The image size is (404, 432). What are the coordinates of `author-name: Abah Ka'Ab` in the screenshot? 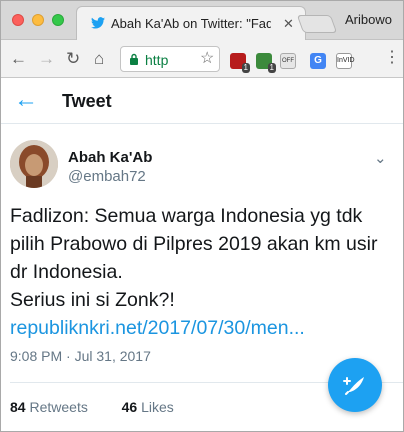 It's located at (110, 157).